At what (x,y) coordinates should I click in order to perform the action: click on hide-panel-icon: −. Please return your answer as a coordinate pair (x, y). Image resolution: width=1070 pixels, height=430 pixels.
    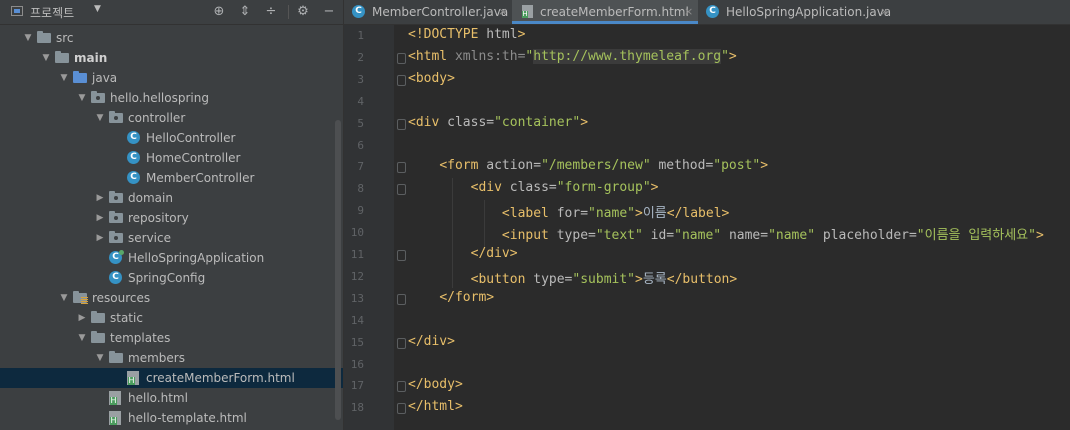
    Looking at the image, I should click on (329, 12).